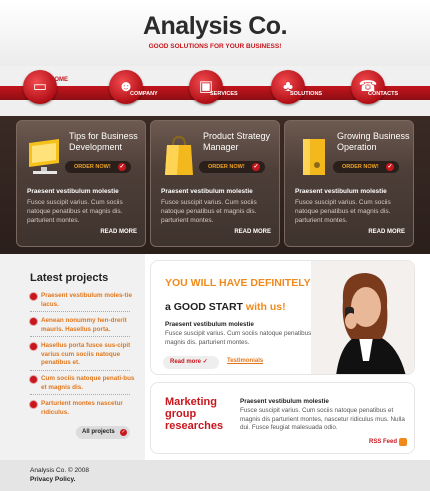 The width and height of the screenshot is (430, 491). I want to click on nav-contacts: ☎ CONTACTS, so click(371, 91).